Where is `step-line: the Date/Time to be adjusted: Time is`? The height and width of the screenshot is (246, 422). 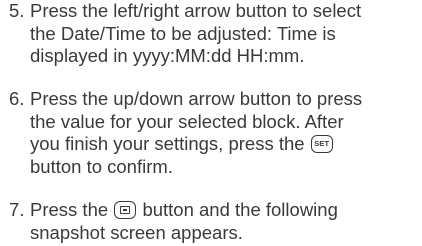 step-line: the Date/Time to be adjusted: Time is is located at coordinates (183, 33).